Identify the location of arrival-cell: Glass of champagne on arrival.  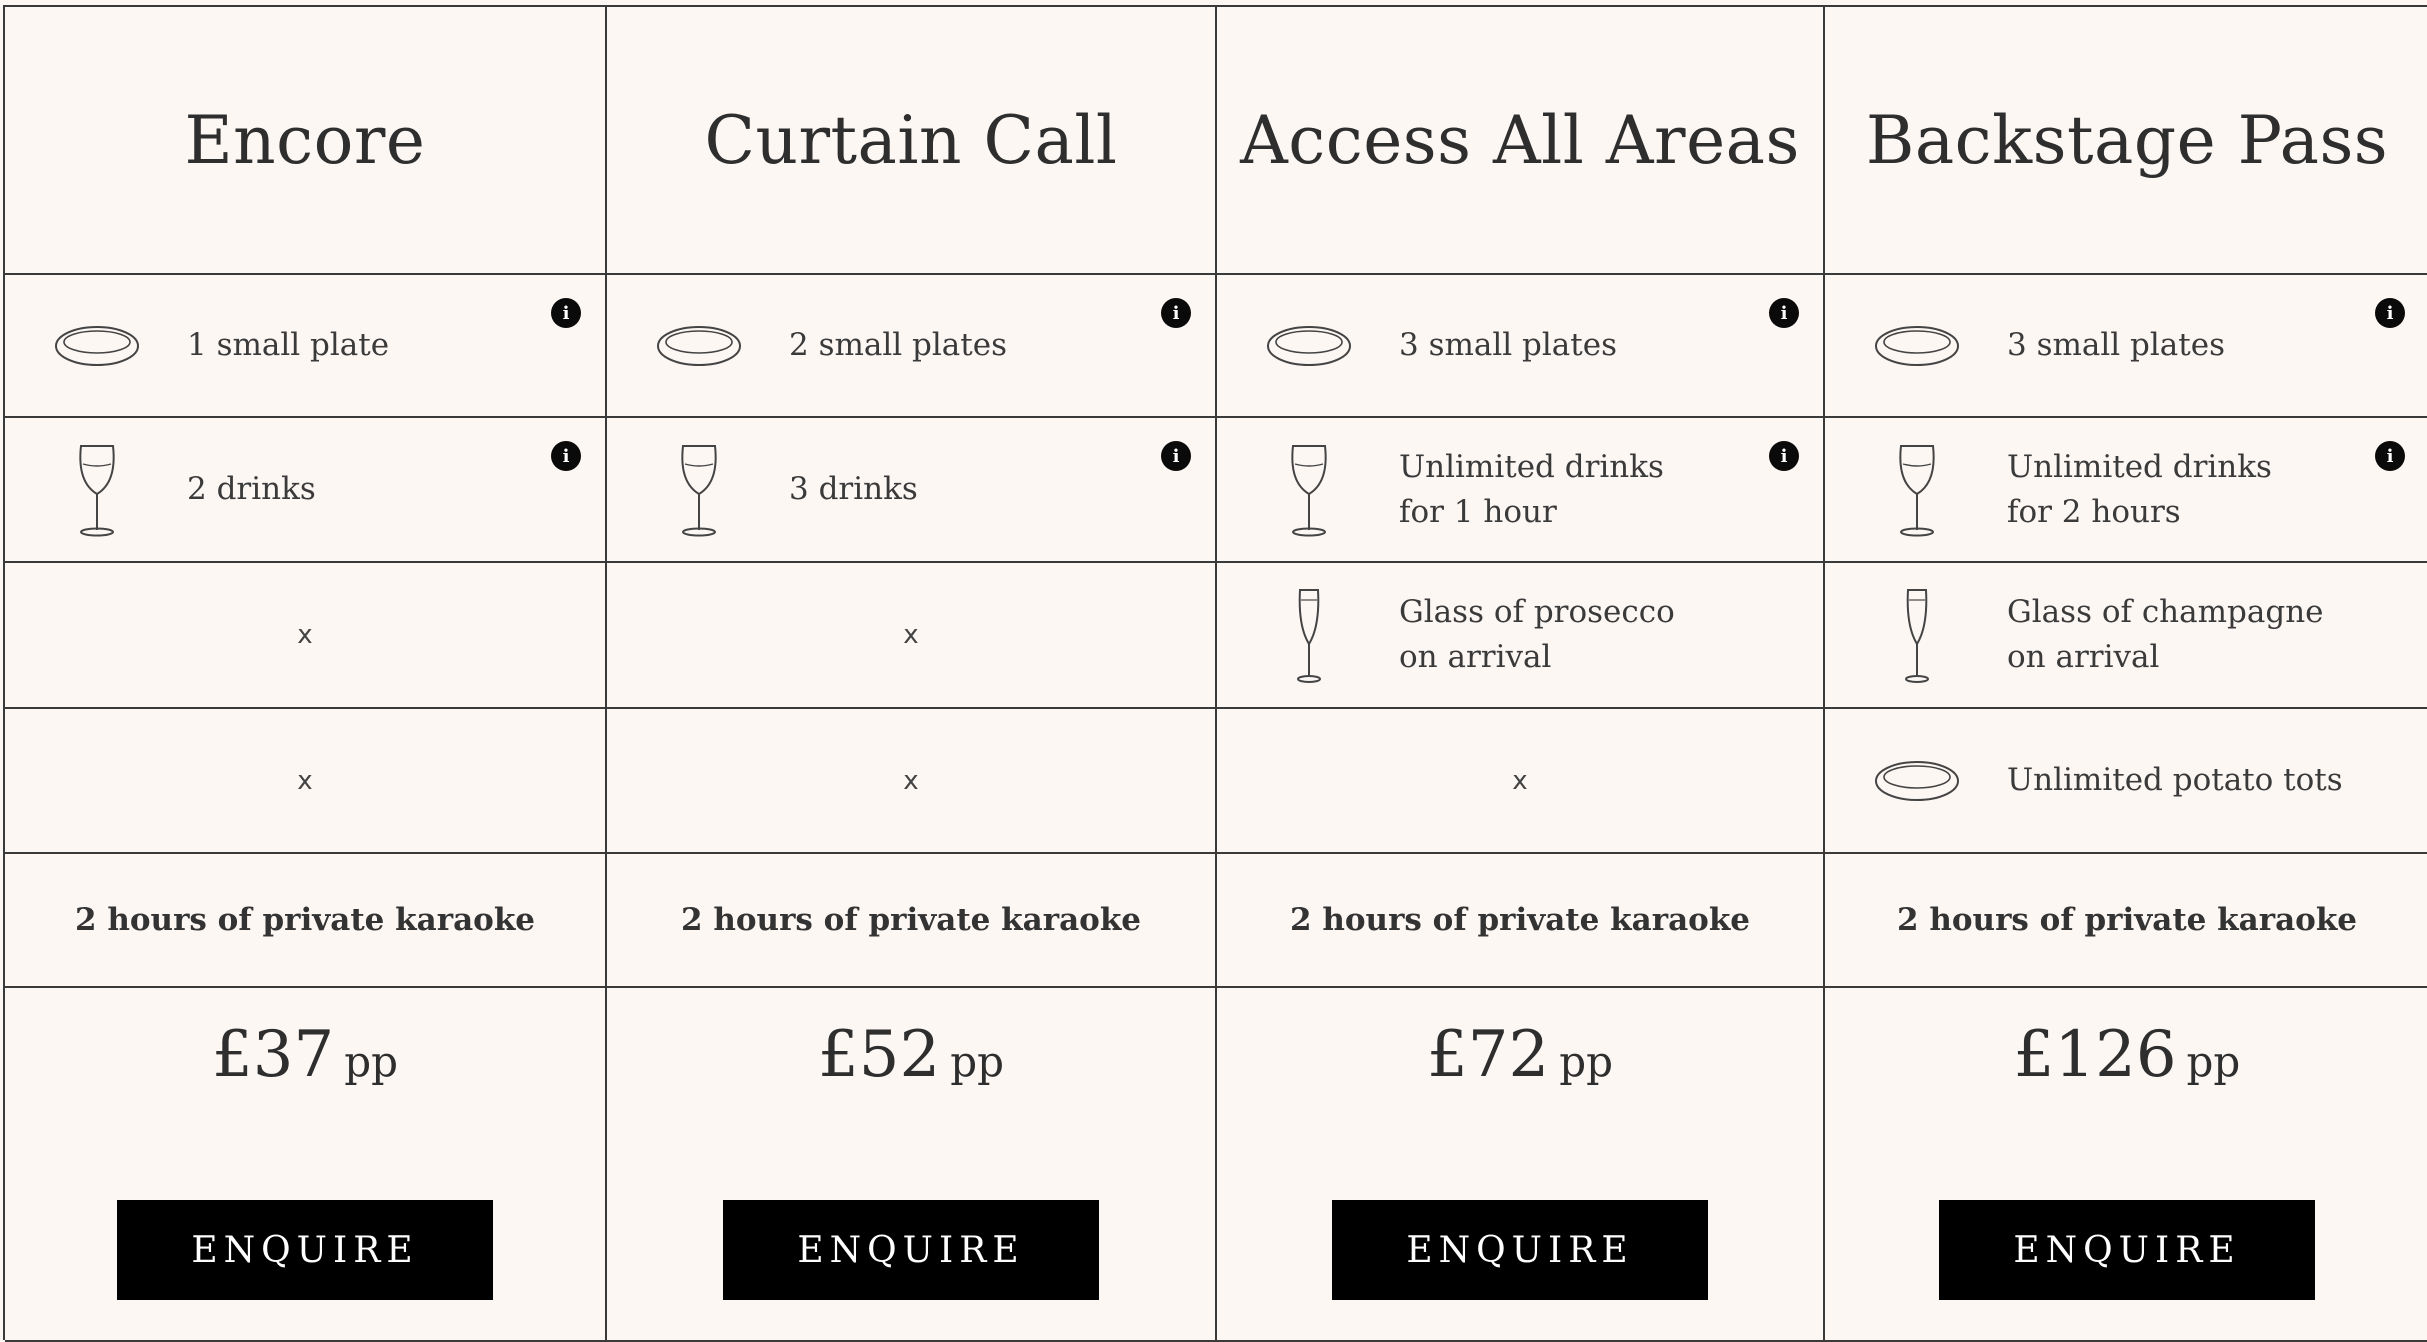
(2126, 636).